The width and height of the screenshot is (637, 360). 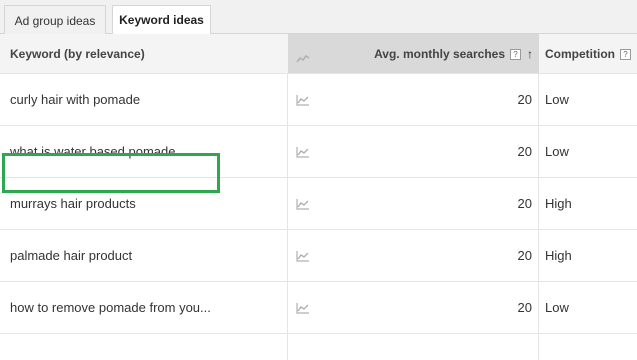 I want to click on keyword-cell: palmade hair product, so click(x=145, y=255).